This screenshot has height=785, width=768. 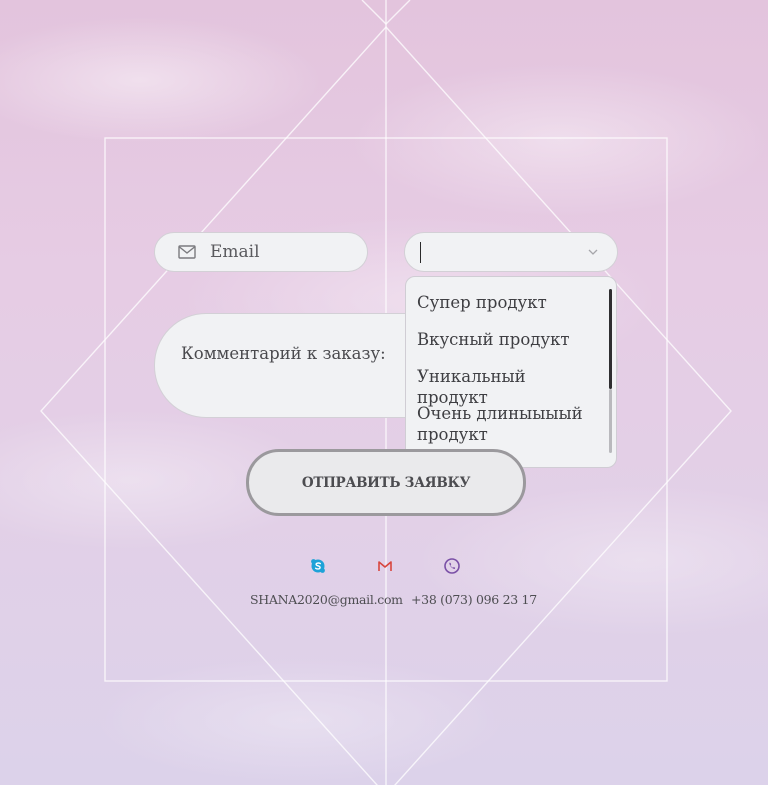 I want to click on contact-email: SHANA2020@gmail.com, so click(x=326, y=599).